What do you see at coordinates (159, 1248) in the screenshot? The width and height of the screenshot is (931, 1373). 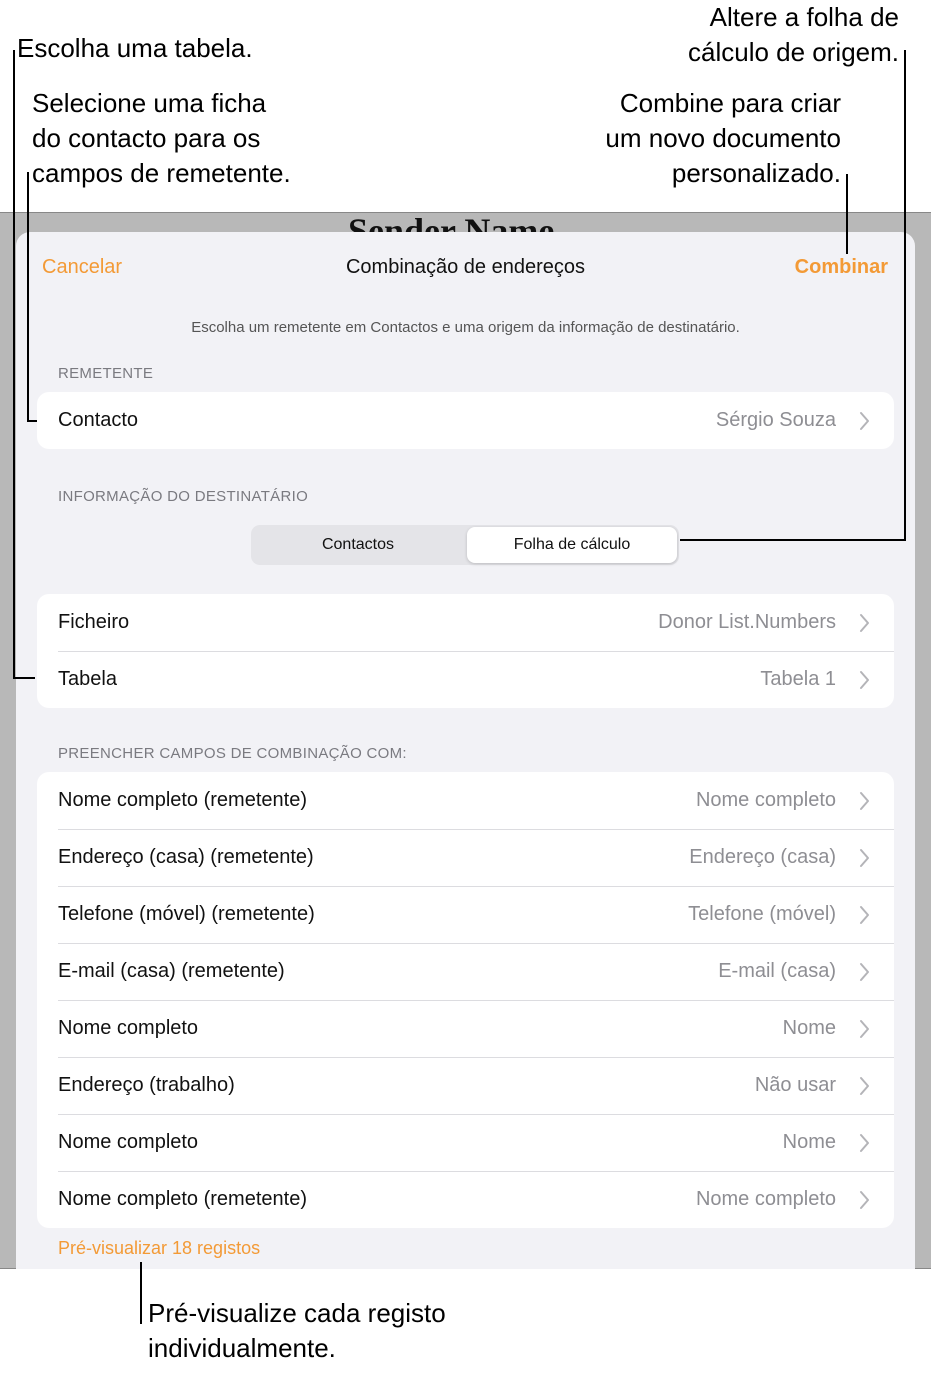 I see `preview-records-link: Pré-visualizar 18 registos` at bounding box center [159, 1248].